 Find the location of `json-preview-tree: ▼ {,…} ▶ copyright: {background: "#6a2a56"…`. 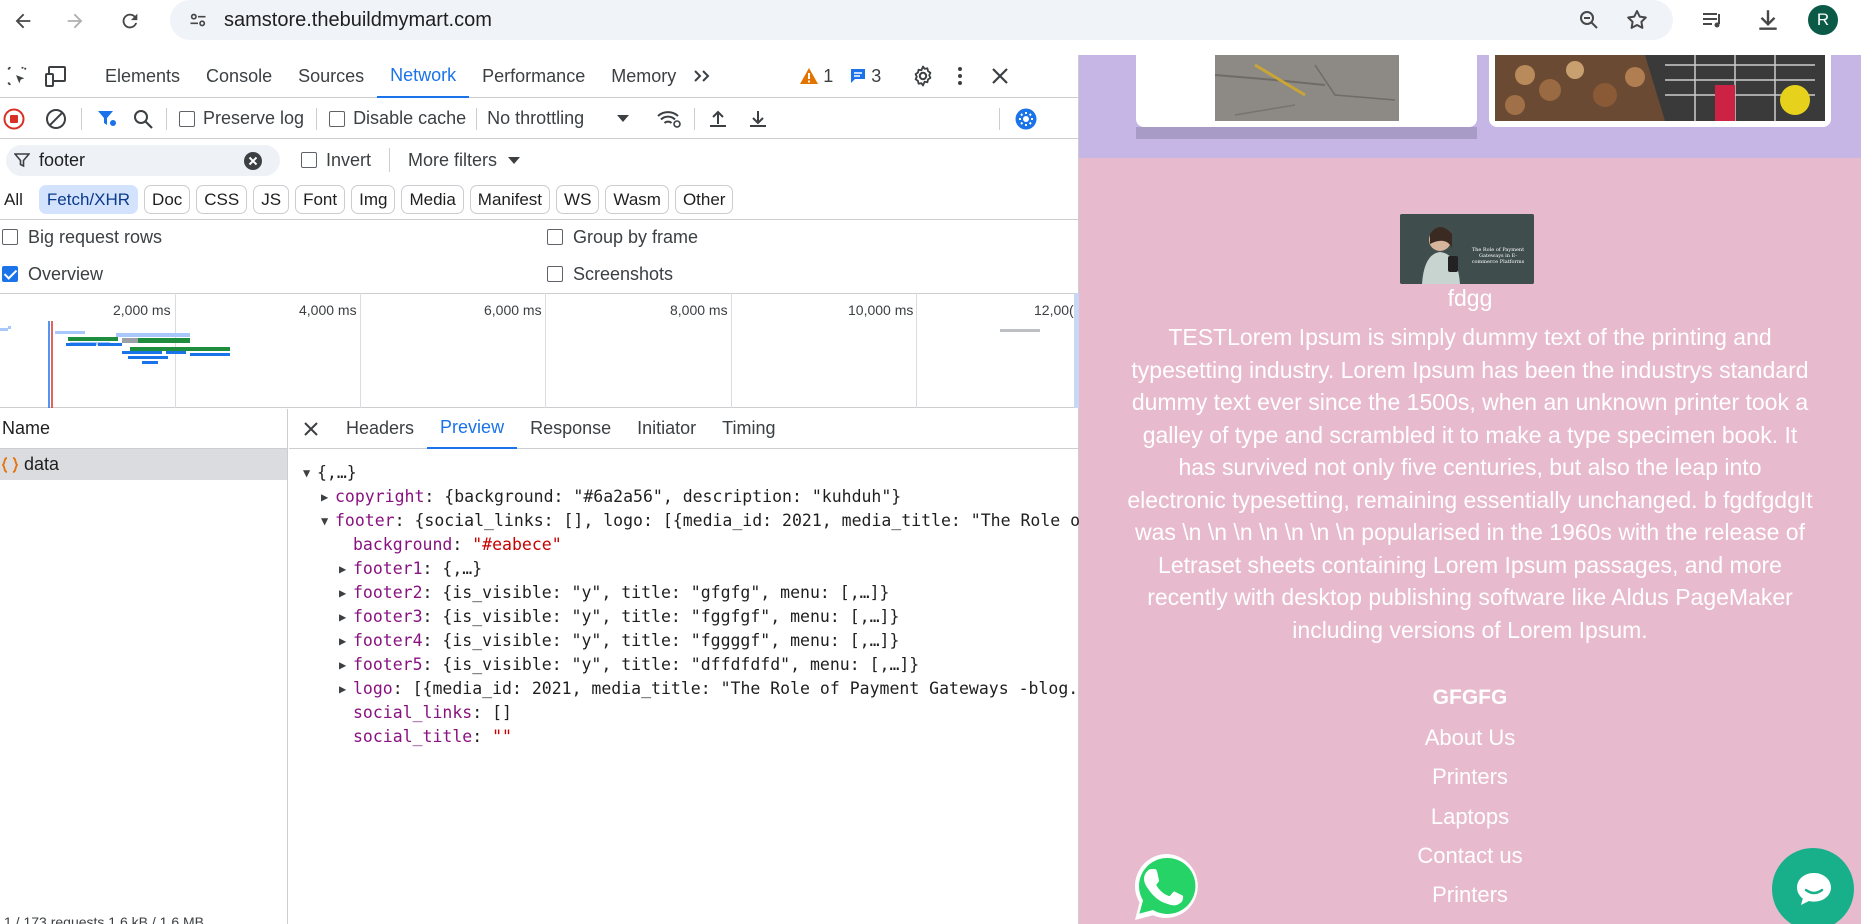

json-preview-tree: ▼ {,…} ▶ copyright: {background: "#6a2a56"… is located at coordinates (691, 605).